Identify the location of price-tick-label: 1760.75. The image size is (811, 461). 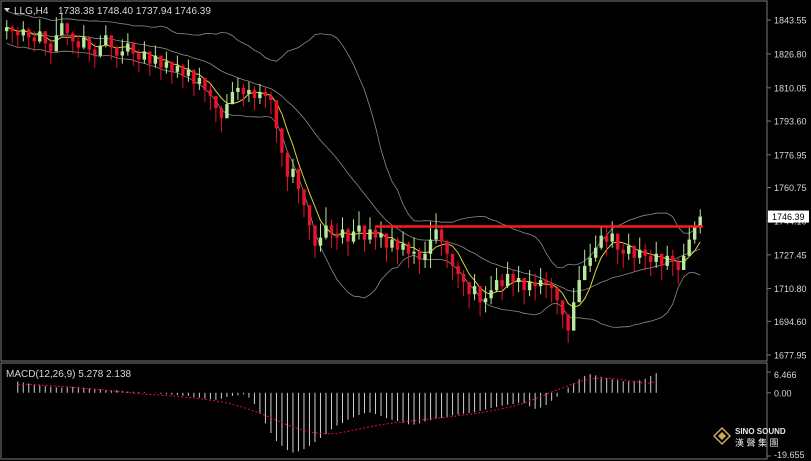
(790, 188).